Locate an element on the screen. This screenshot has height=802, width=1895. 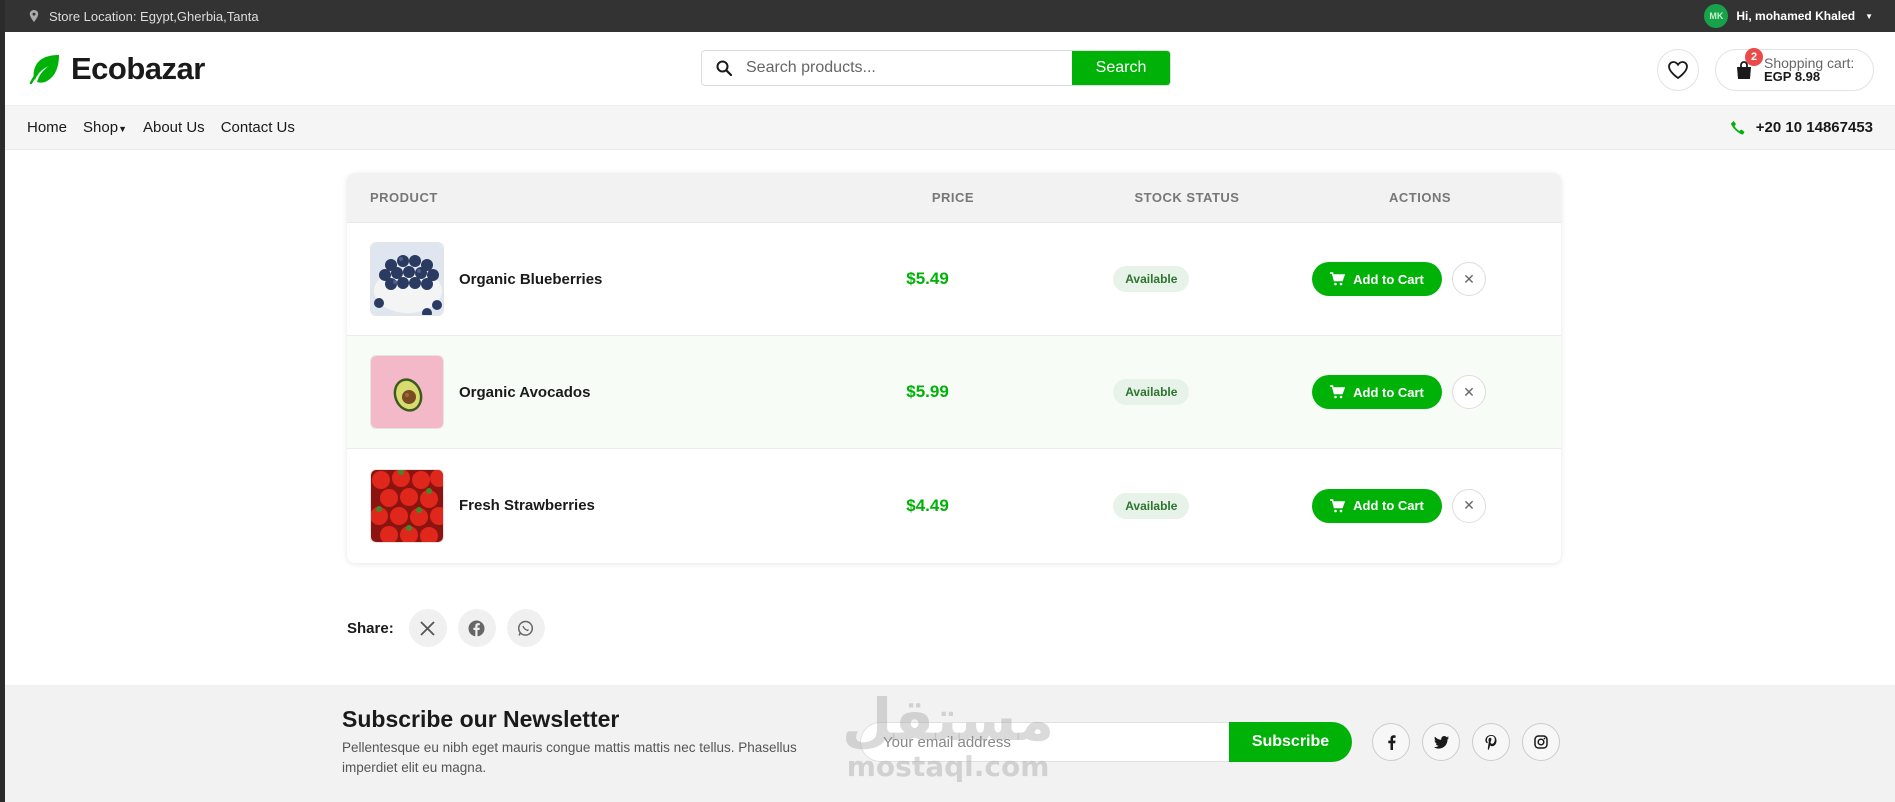
social-facebook-link is located at coordinates (1391, 742).